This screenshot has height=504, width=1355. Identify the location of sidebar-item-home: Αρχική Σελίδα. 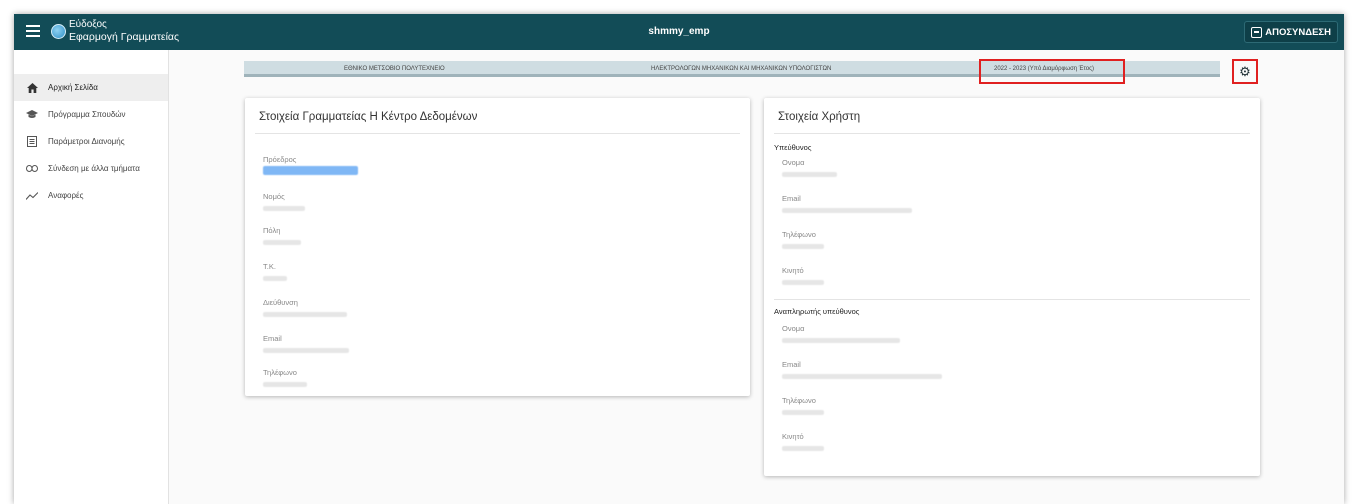
(91, 87).